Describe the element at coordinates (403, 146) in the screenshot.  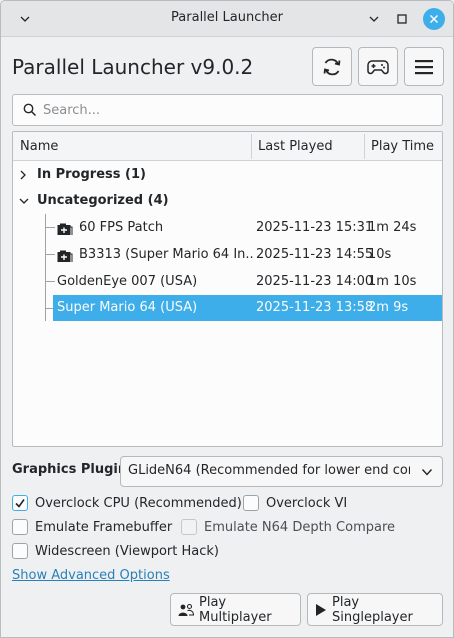
I see `column-header-play-time: Play Time` at that location.